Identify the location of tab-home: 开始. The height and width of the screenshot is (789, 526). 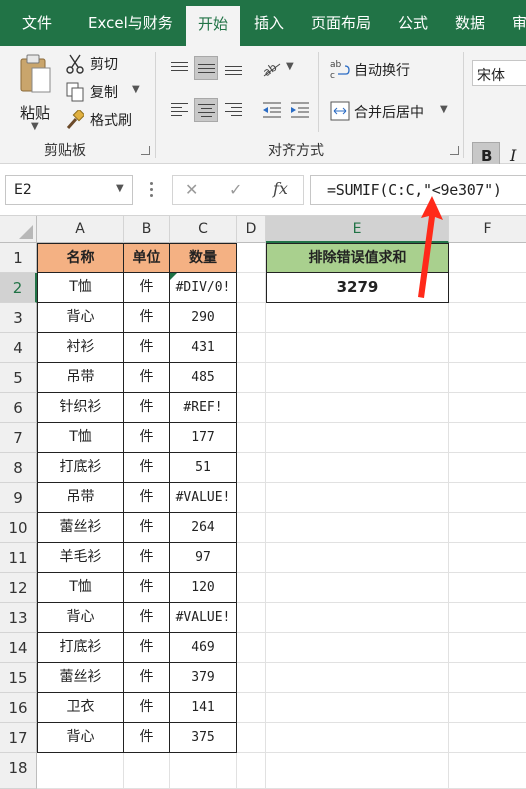
(213, 26).